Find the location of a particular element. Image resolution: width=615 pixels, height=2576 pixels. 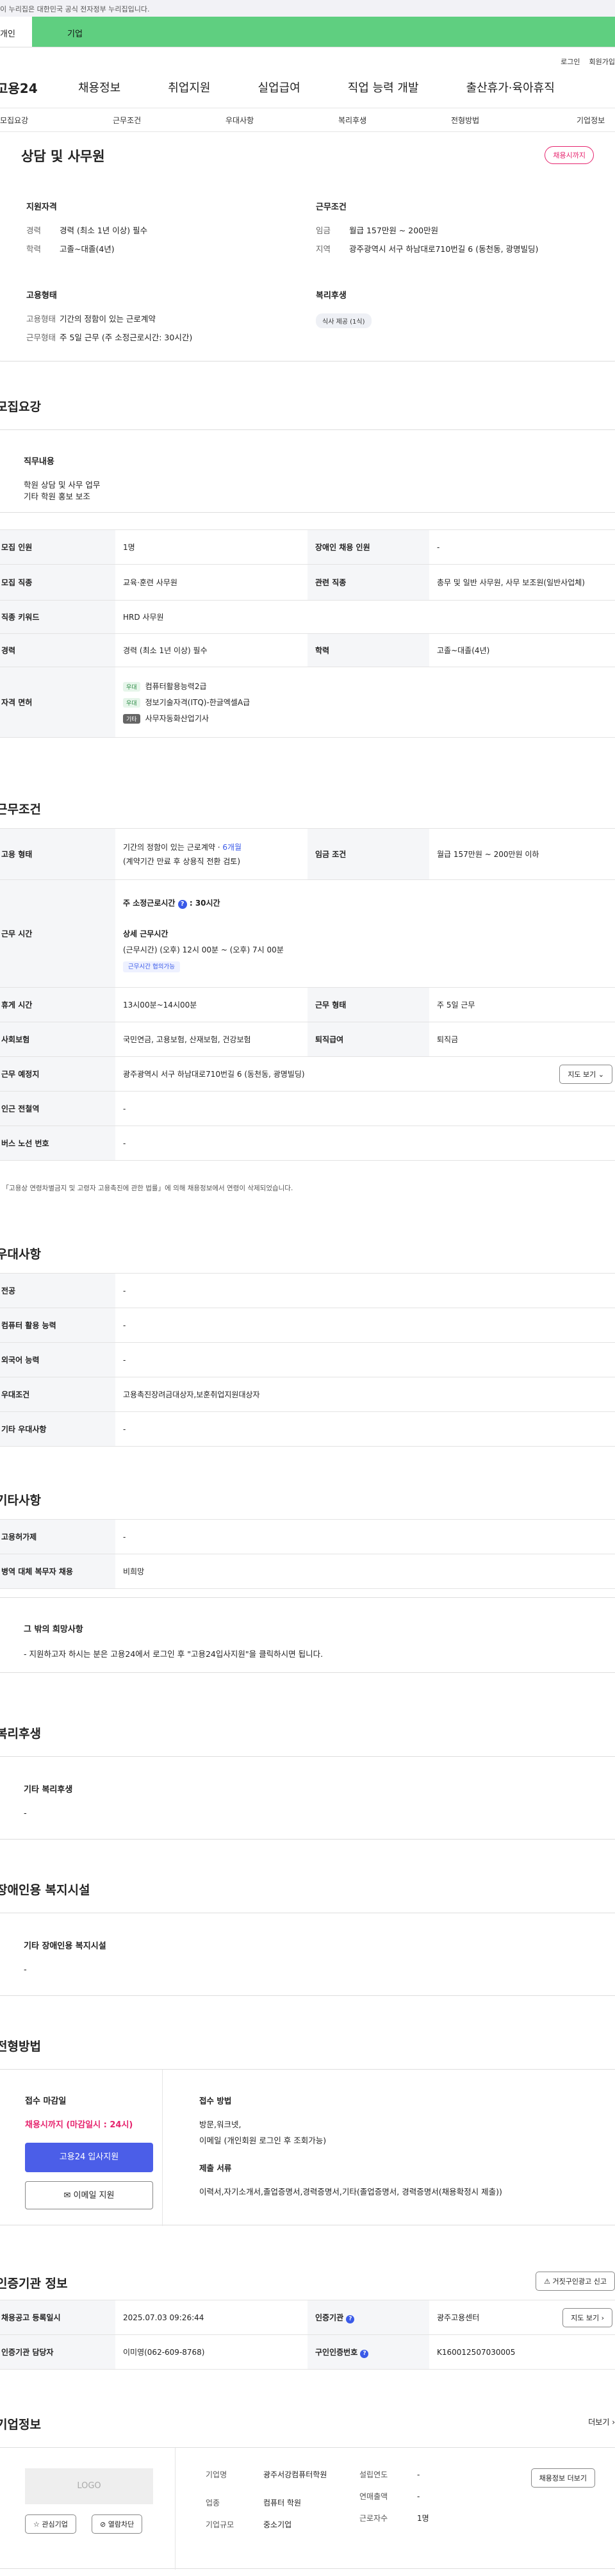

auth-title: 인증기관 정보 is located at coordinates (34, 2284).